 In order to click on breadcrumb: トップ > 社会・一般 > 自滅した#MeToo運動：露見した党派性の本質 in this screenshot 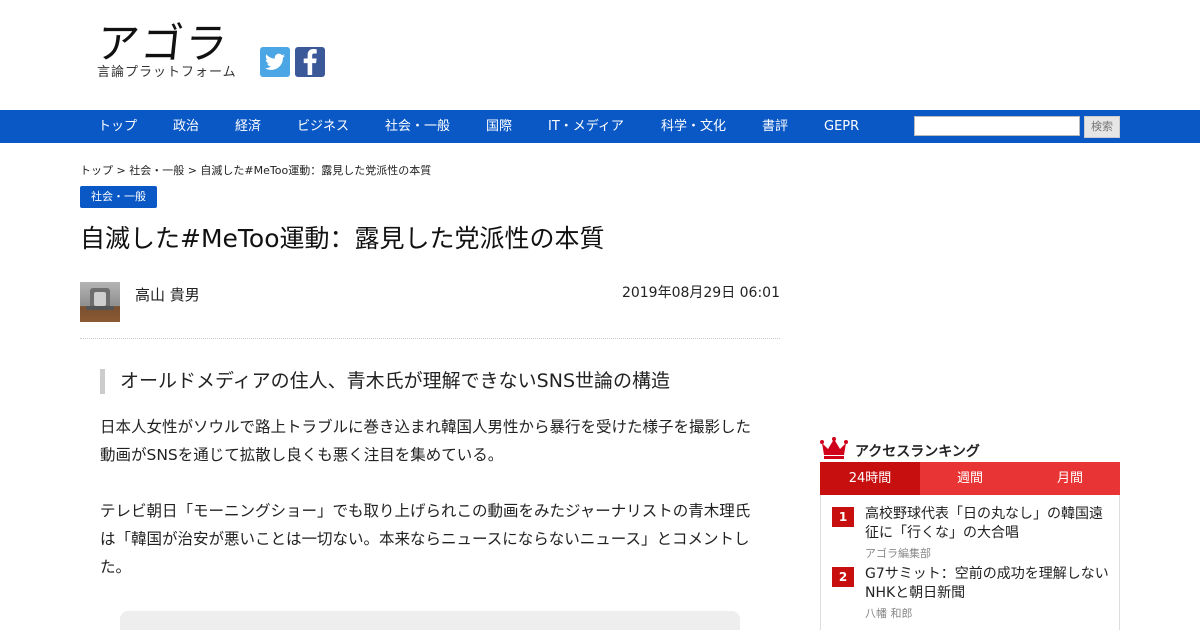, I will do `click(255, 170)`.